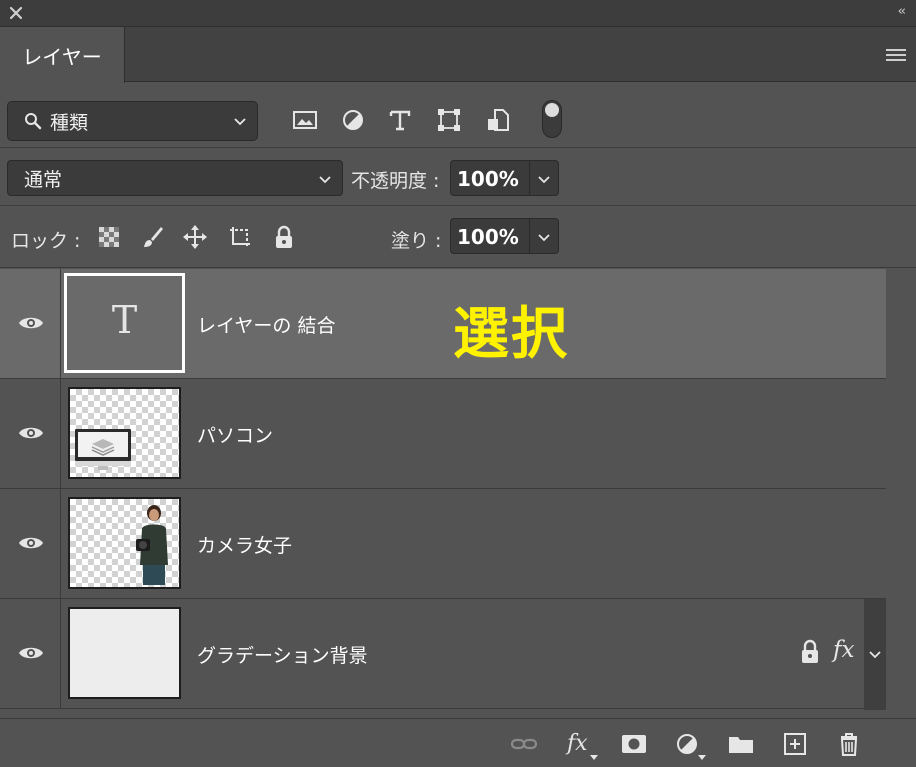 Image resolution: width=916 pixels, height=767 pixels. Describe the element at coordinates (103, 449) in the screenshot. I see `computer-thumbnail-image` at that location.